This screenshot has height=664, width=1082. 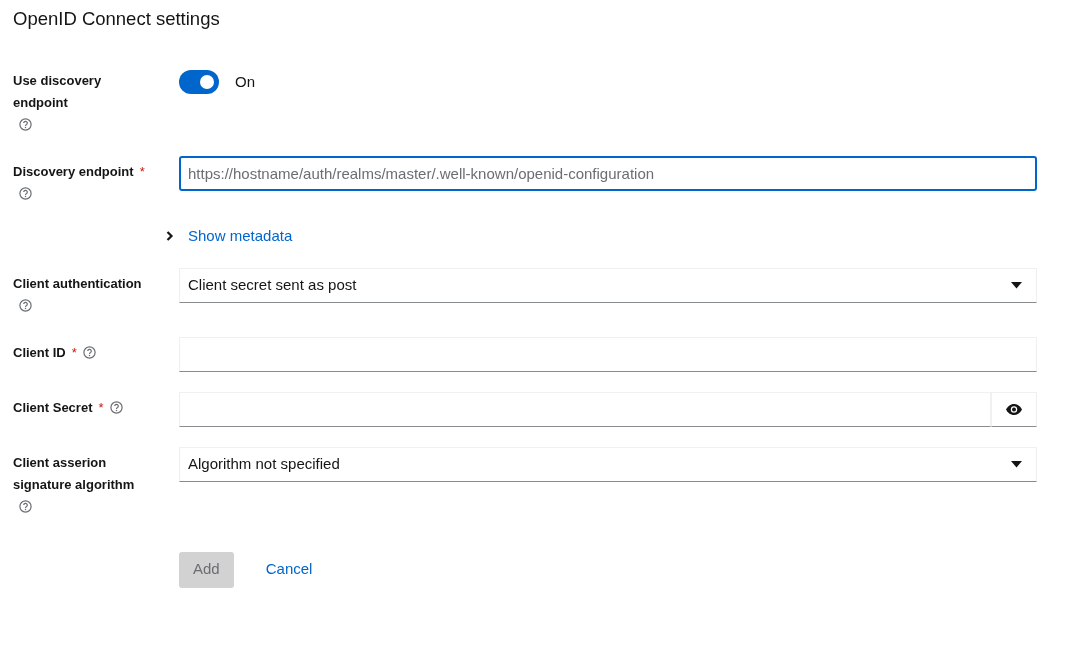 I want to click on show-metadata-toggle: Show metadata, so click(x=229, y=236).